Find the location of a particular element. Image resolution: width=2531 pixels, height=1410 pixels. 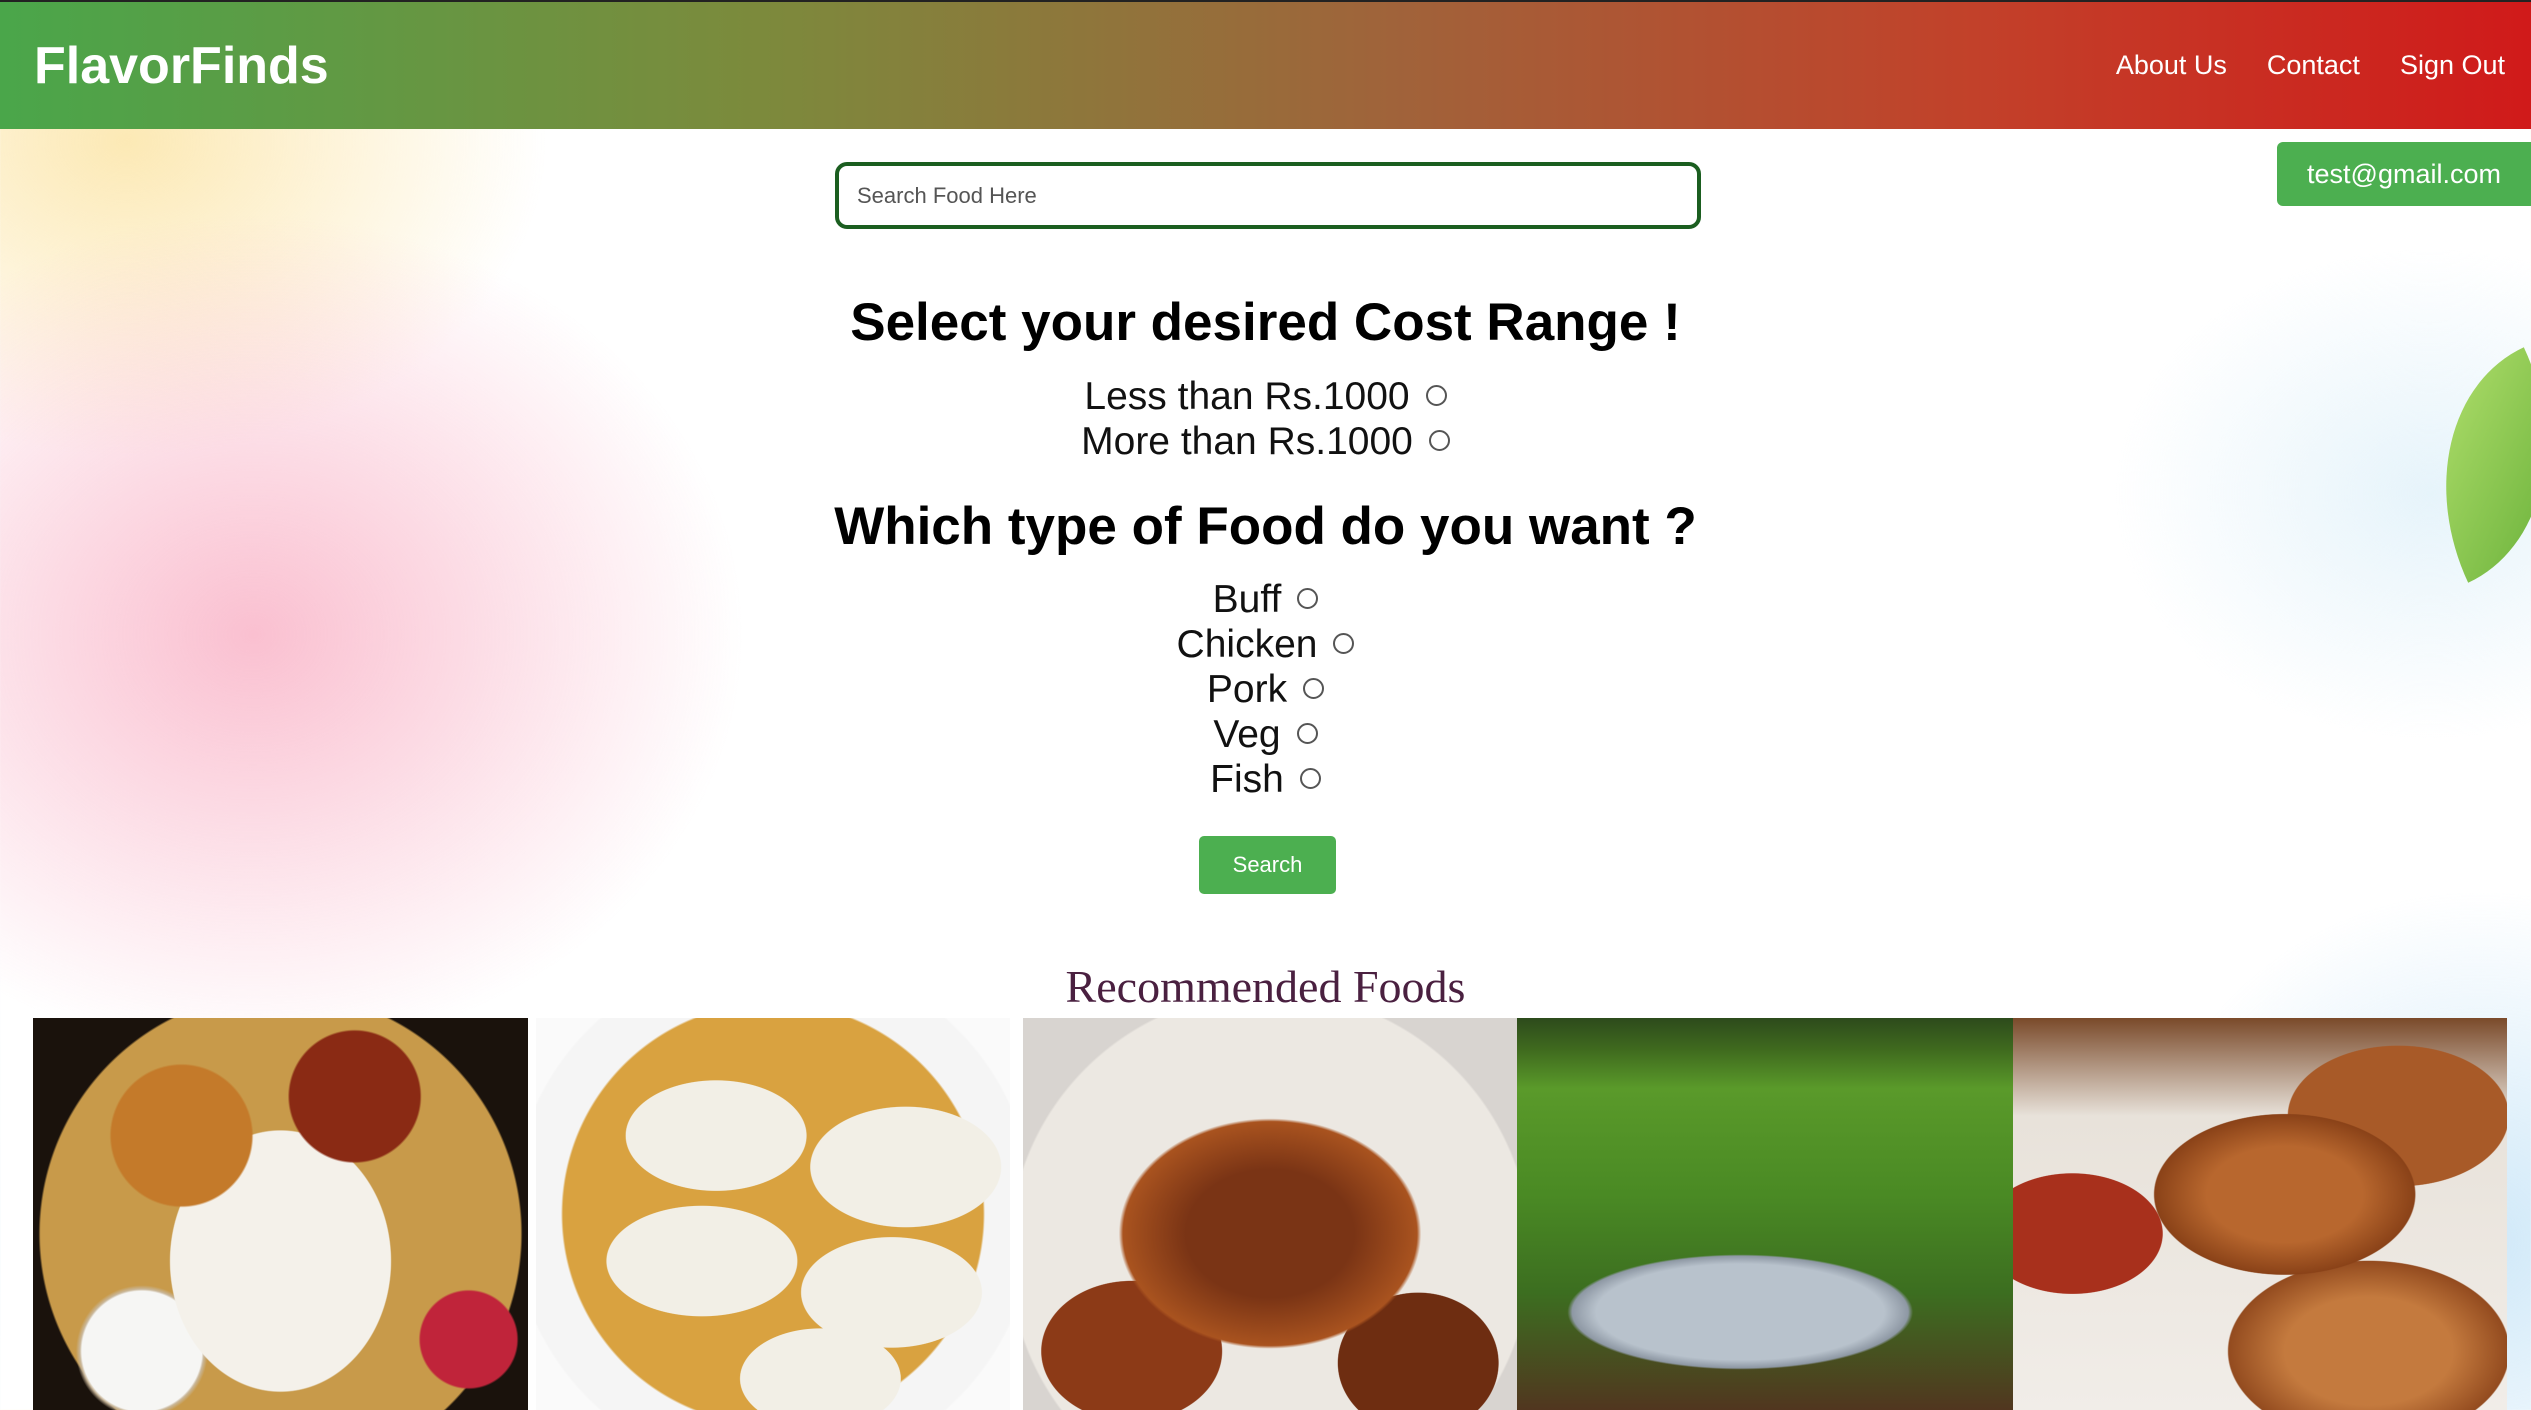

nav-links: About Us Contact Sign Out is located at coordinates (2310, 65).